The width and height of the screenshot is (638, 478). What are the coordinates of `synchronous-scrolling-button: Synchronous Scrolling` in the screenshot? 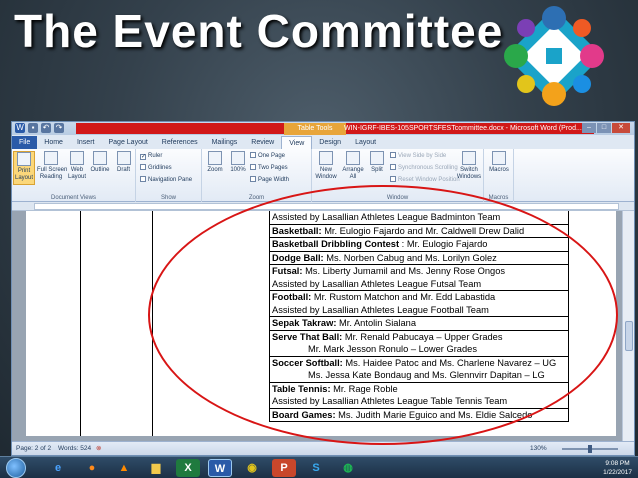 It's located at (424, 168).